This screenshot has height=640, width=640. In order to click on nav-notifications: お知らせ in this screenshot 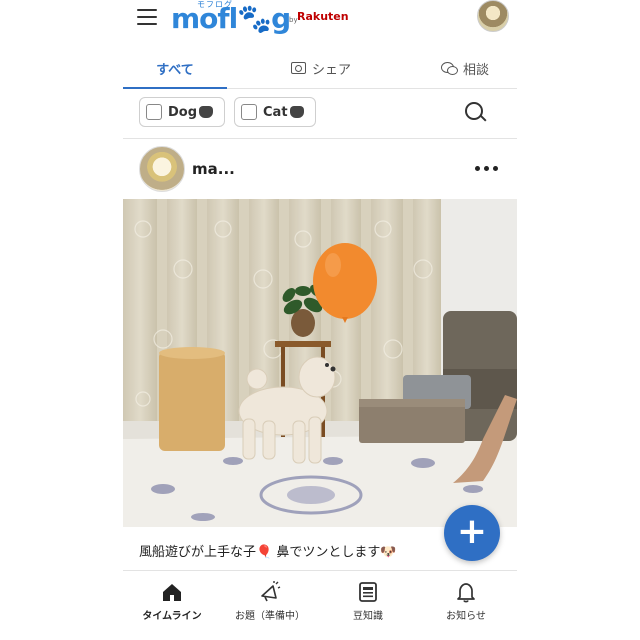, I will do `click(466, 604)`.